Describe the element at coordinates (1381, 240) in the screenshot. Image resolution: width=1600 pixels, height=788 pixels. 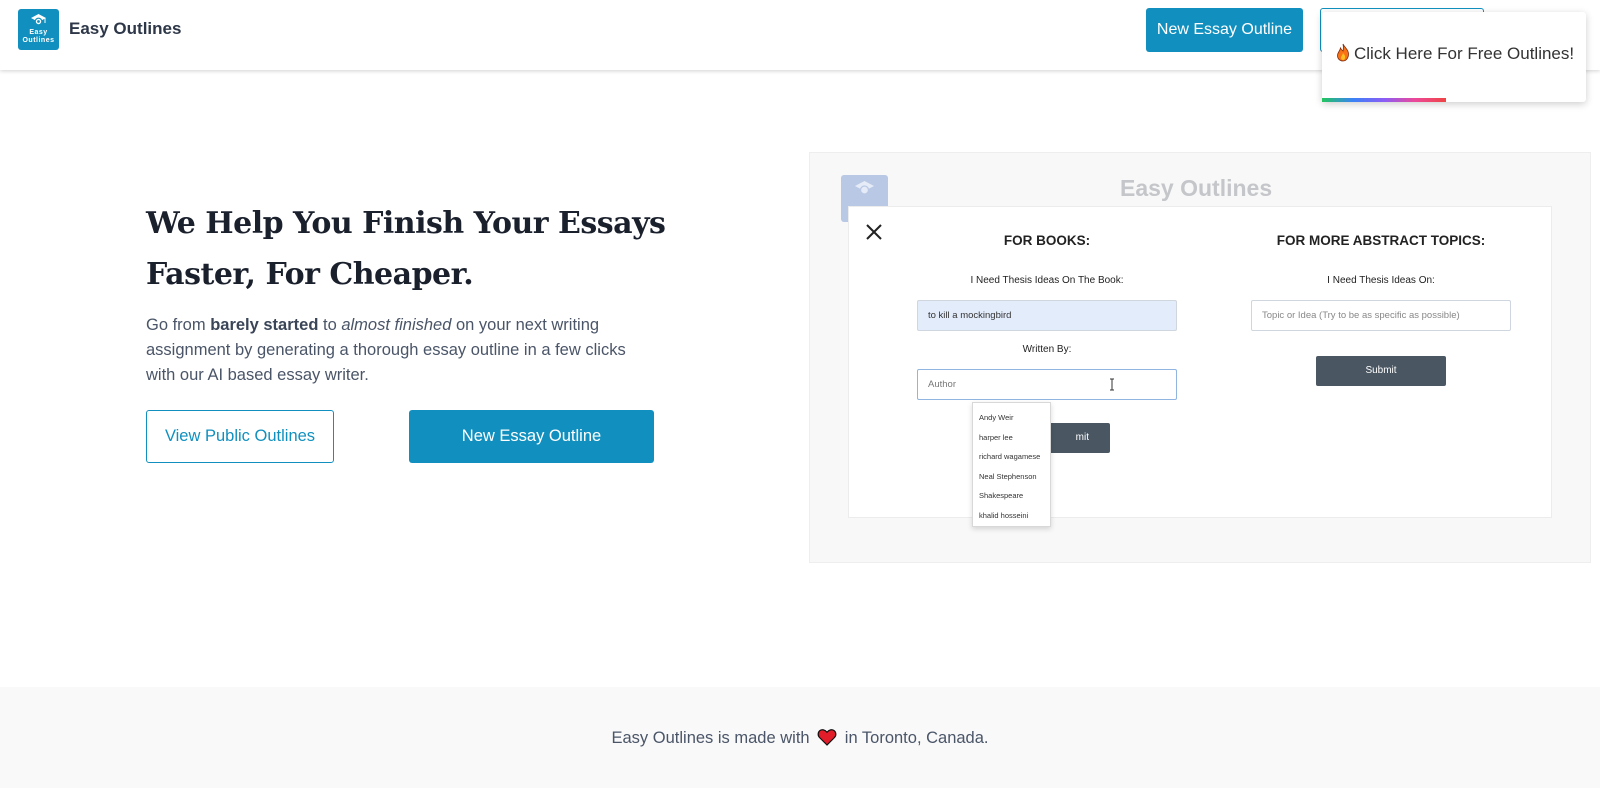
I see `abstract-heading: FOR MORE ABSTRACT TOPICS:` at that location.